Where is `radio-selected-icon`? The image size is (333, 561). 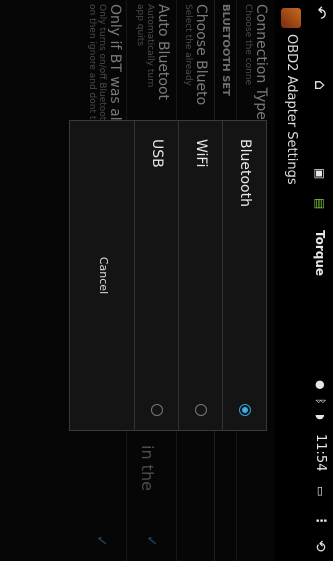
radio-selected-icon is located at coordinates (245, 410).